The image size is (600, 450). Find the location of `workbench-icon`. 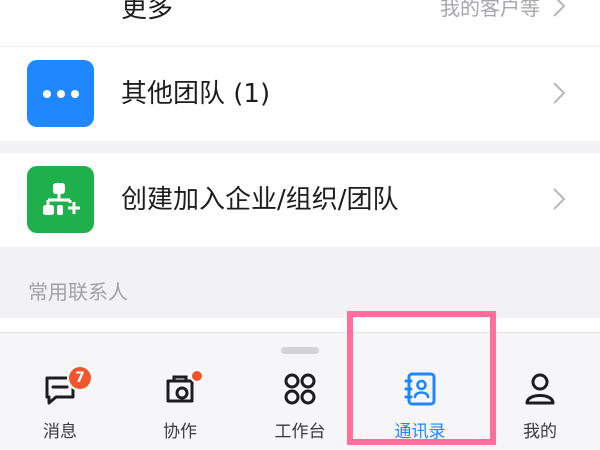

workbench-icon is located at coordinates (300, 389).